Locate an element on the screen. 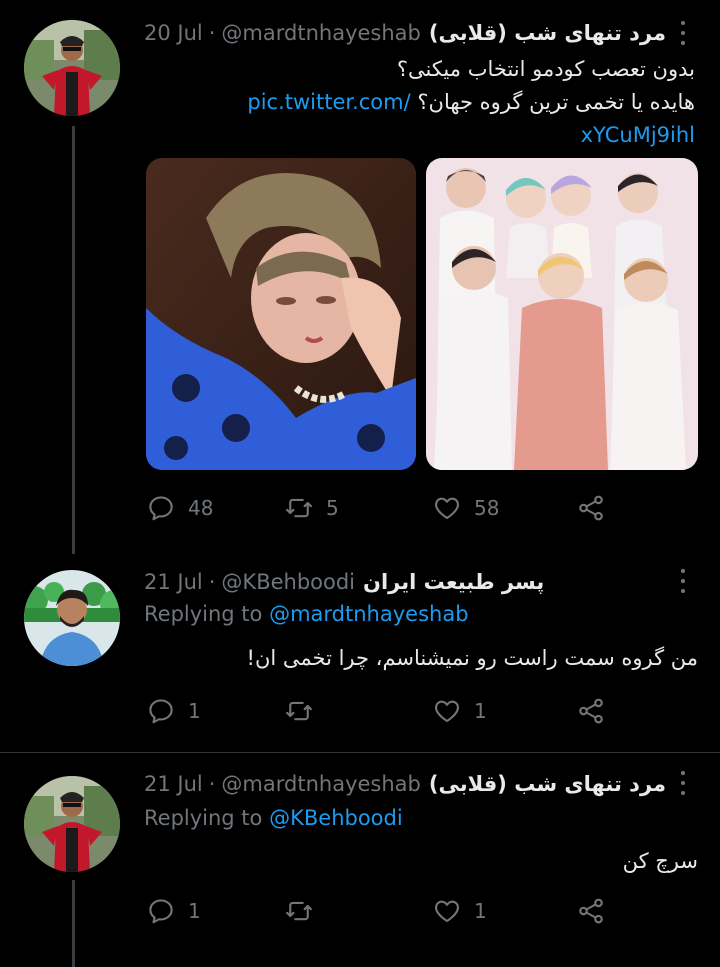 Image resolution: width=720 pixels, height=967 pixels. media-link-line: xYCuMj9ihl is located at coordinates (415, 135).